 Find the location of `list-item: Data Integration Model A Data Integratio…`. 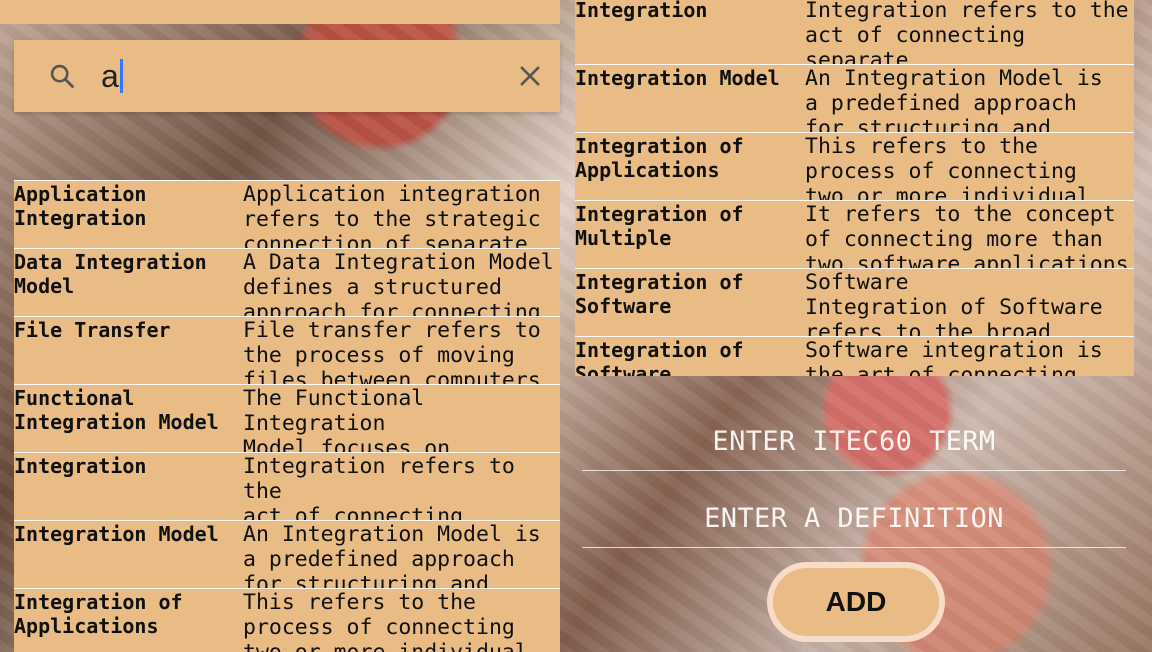

list-item: Data Integration Model A Data Integratio… is located at coordinates (287, 282).